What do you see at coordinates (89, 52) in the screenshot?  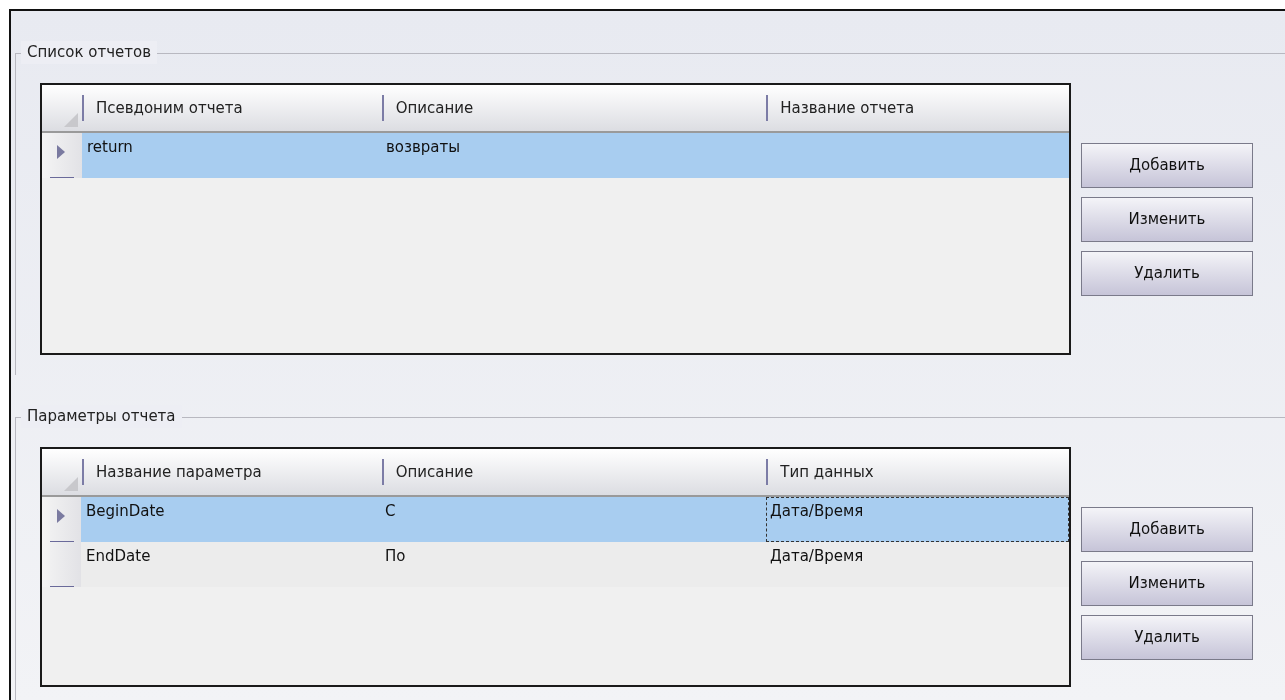 I see `group-title: Список отчетов` at bounding box center [89, 52].